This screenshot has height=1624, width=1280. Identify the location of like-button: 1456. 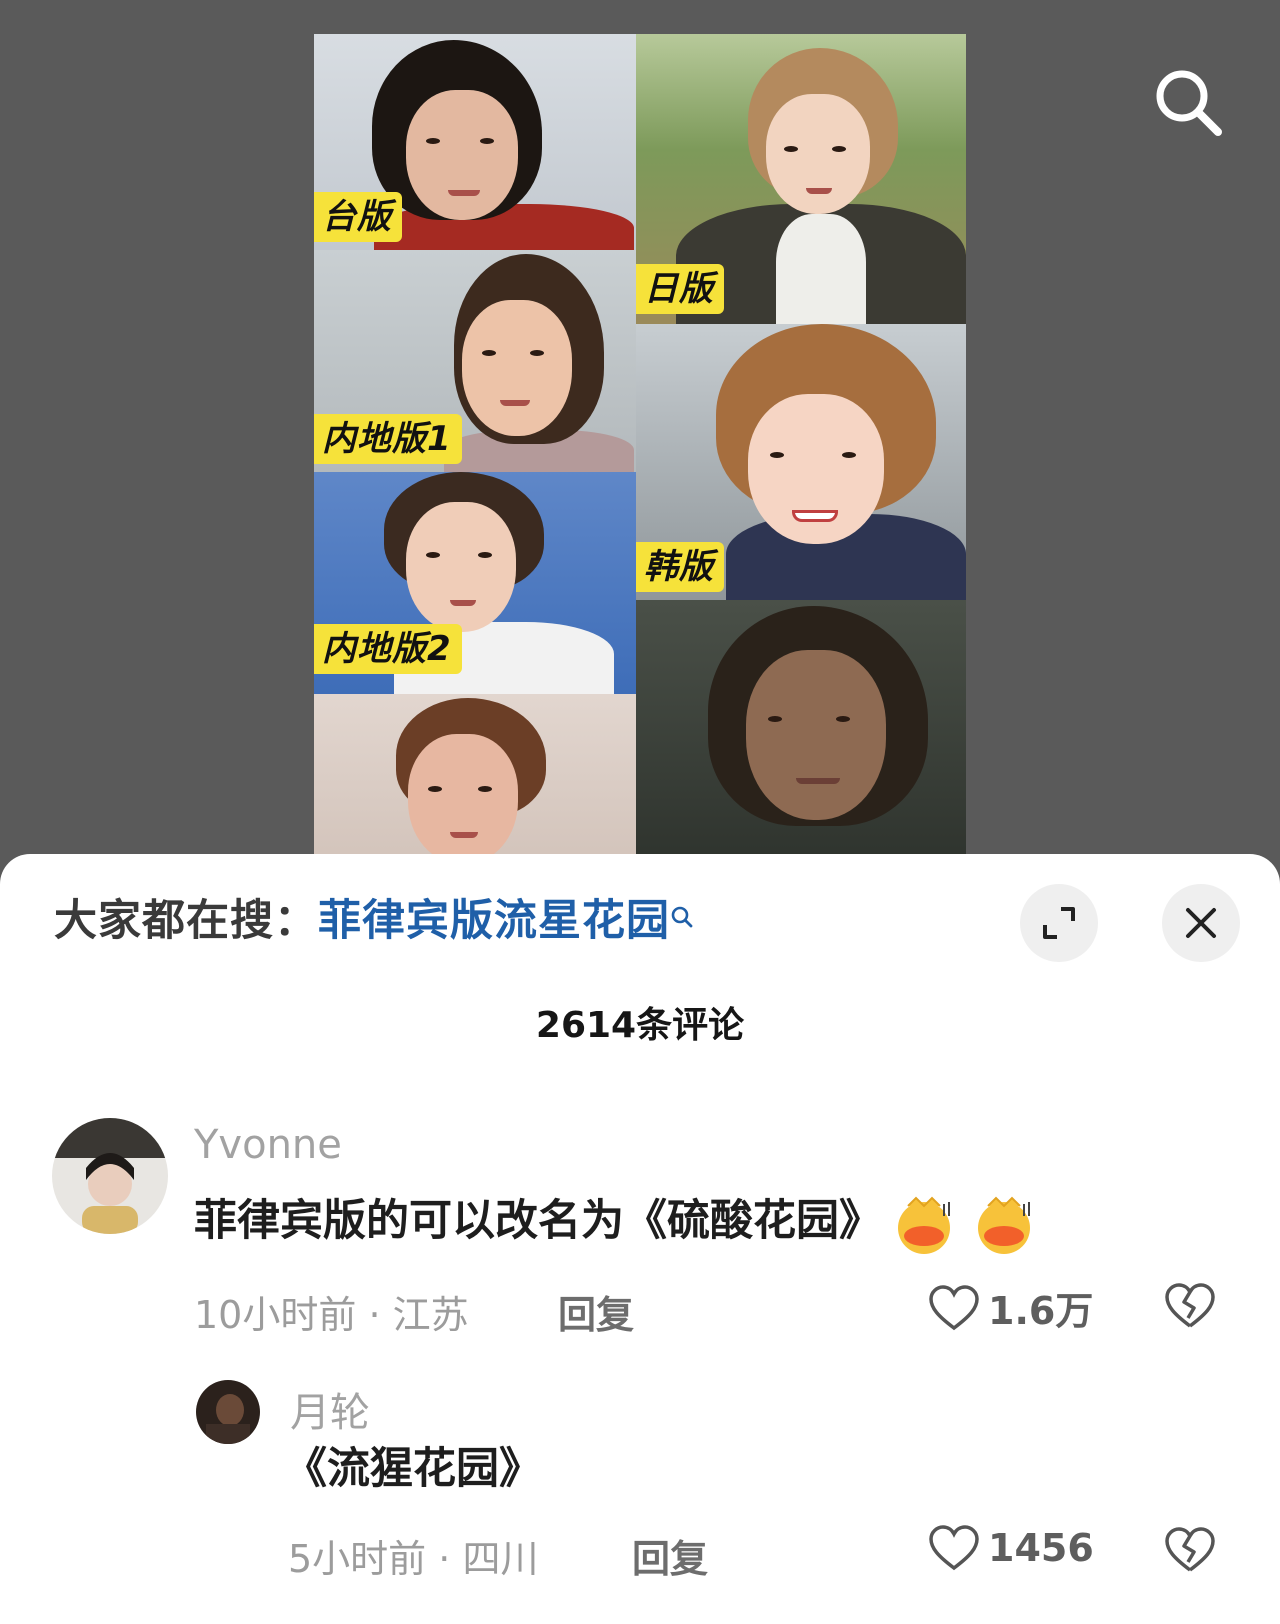
(1011, 1548).